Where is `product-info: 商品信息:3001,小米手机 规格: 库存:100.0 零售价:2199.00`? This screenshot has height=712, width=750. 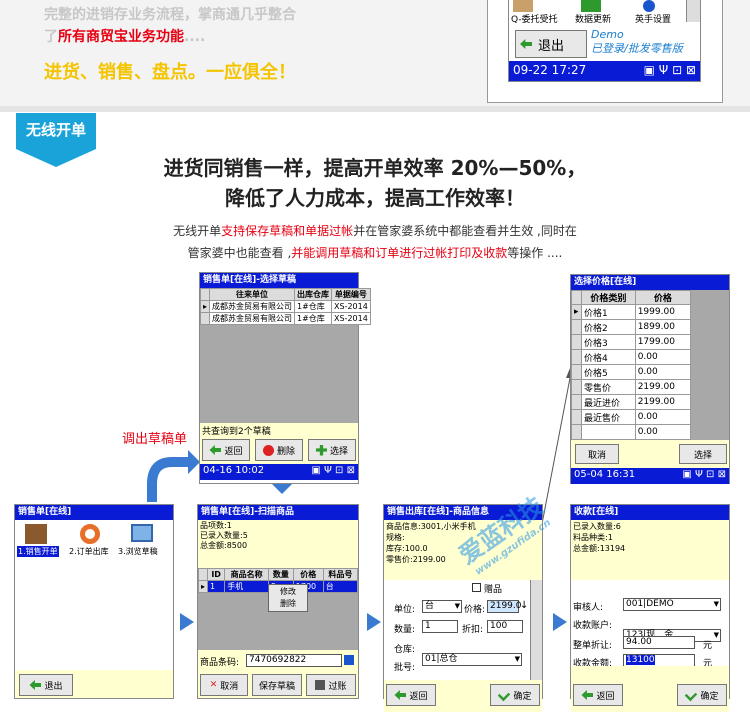 product-info: 商品信息:3001,小米手机 规格: 库存:100.0 零售价:2199.00 is located at coordinates (463, 550).